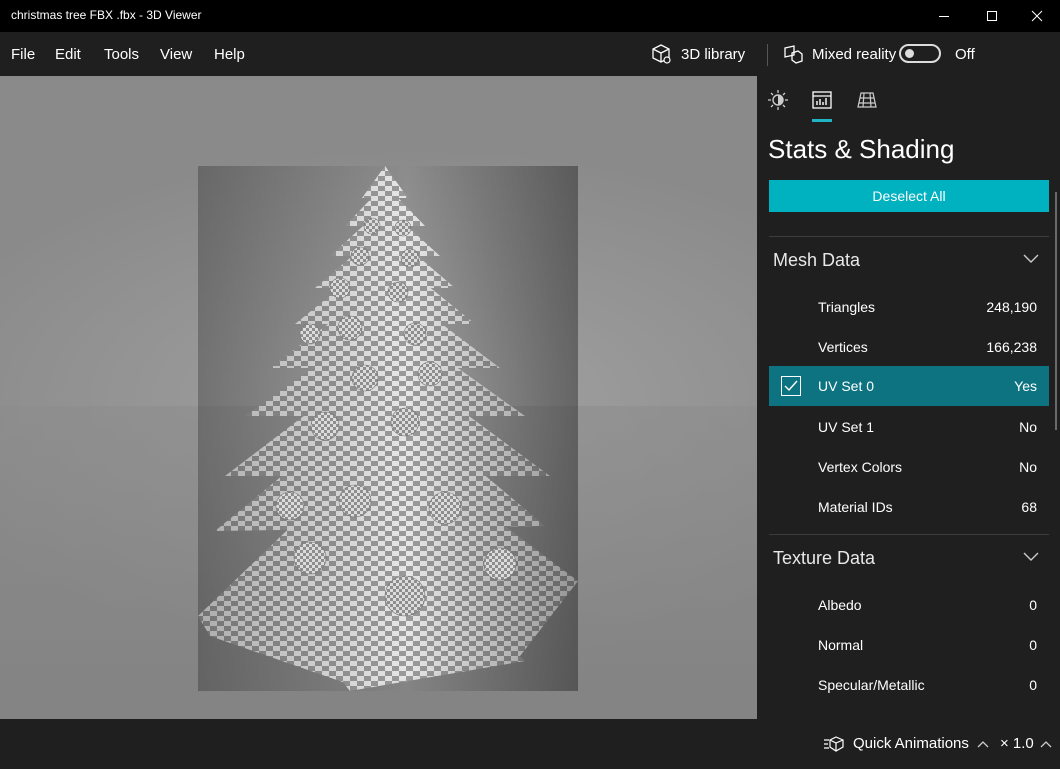 This screenshot has height=769, width=1060. I want to click on uv-set-0-checkbox, so click(791, 386).